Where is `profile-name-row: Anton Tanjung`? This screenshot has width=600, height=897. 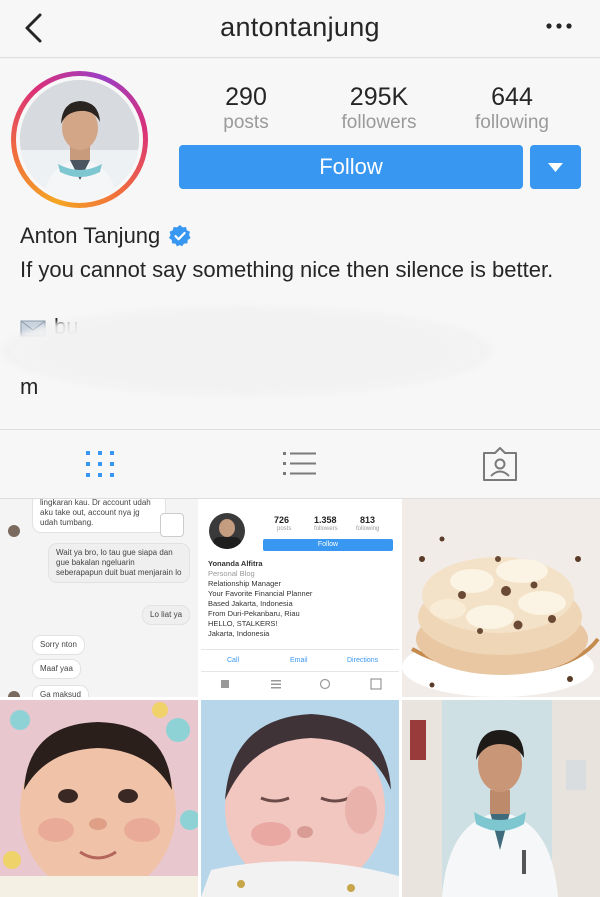
profile-name-row: Anton Tanjung is located at coordinates (106, 236).